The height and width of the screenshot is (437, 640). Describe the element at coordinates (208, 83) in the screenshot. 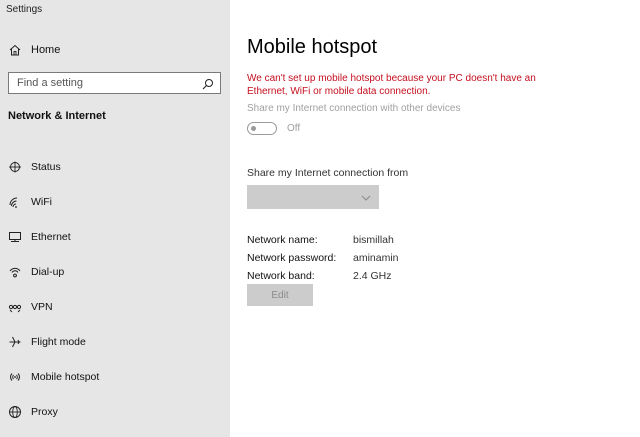

I see `search-icon` at that location.